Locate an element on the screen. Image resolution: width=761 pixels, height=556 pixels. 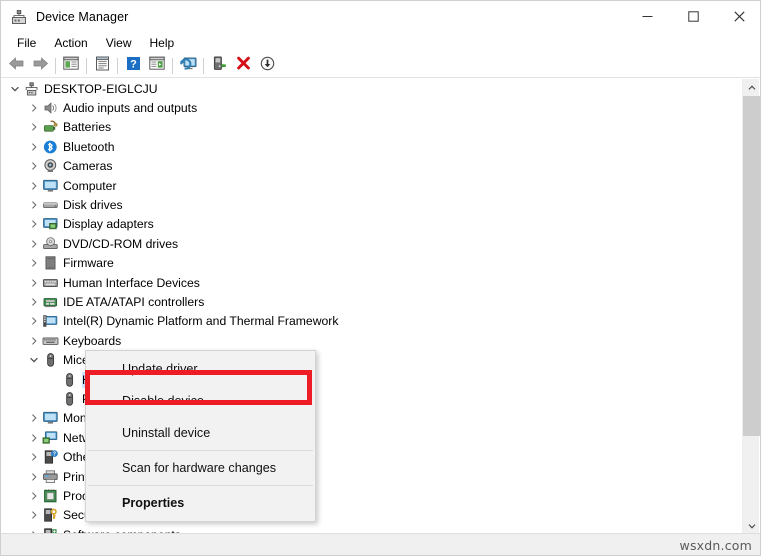
tree-node-computer: Computer is located at coordinates (373, 185).